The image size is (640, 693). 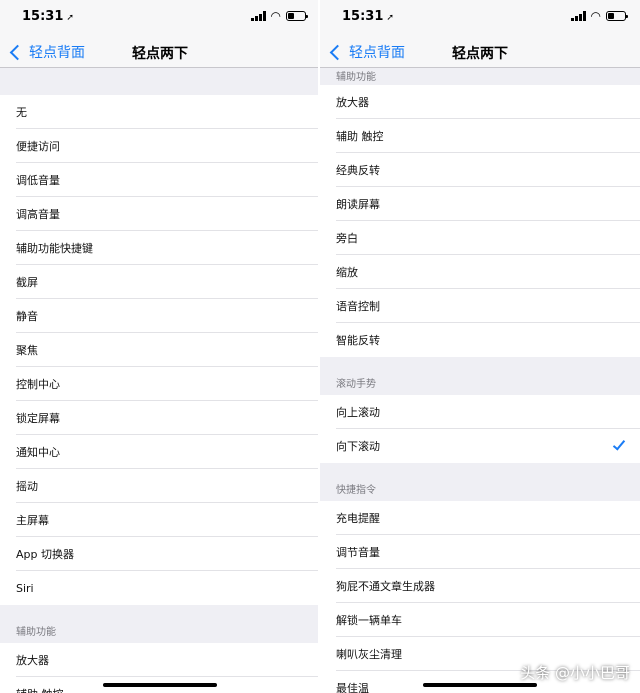 What do you see at coordinates (160, 418) in the screenshot?
I see `list-item: 锁定屏幕` at bounding box center [160, 418].